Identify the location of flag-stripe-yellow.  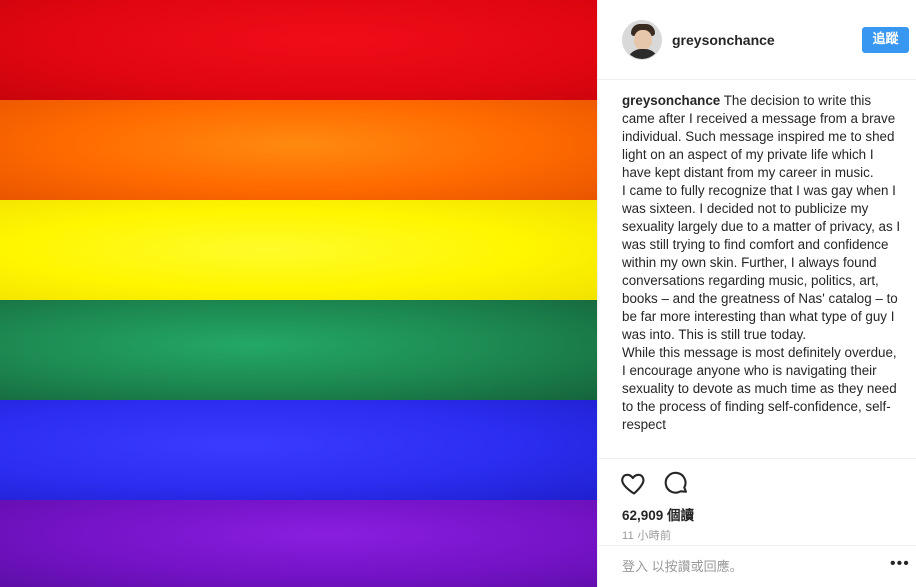
(298, 250).